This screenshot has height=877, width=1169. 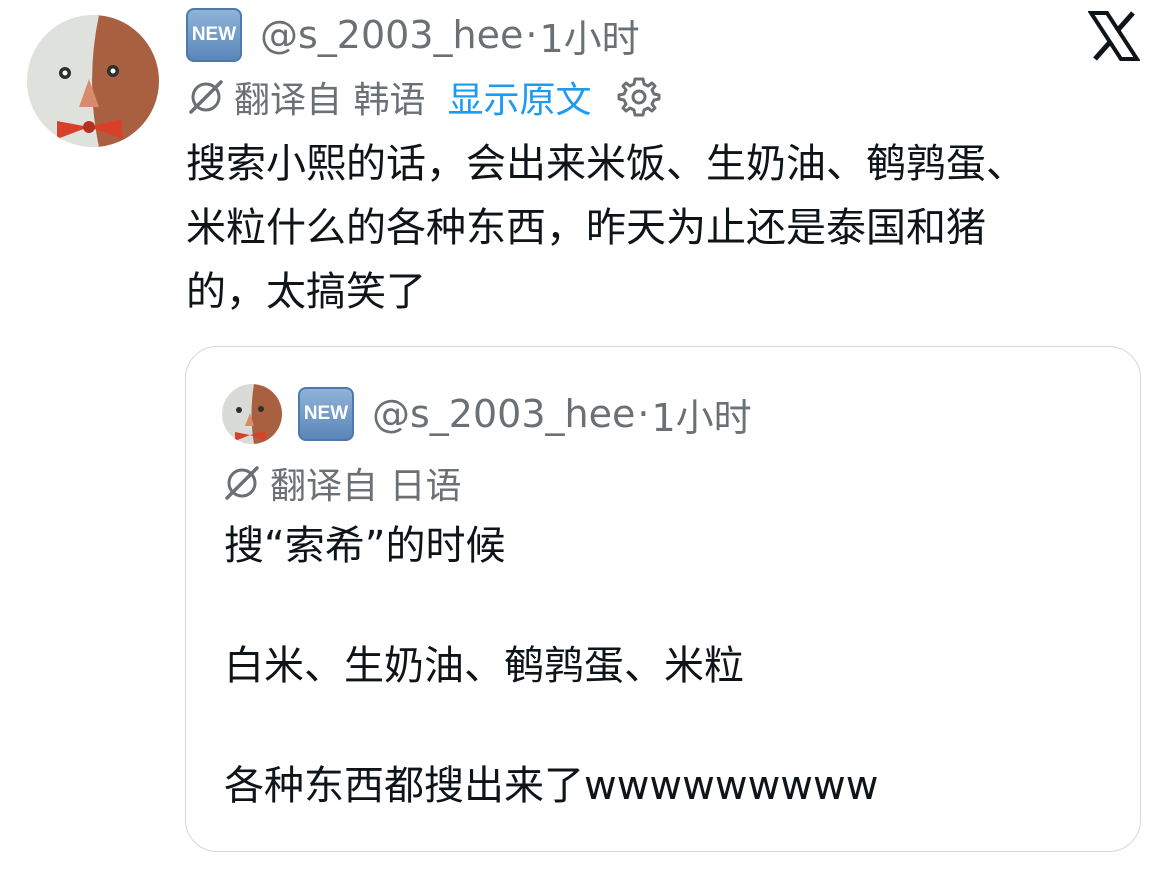 I want to click on quoted-translation-row: 翻译自 日语, so click(x=341, y=483).